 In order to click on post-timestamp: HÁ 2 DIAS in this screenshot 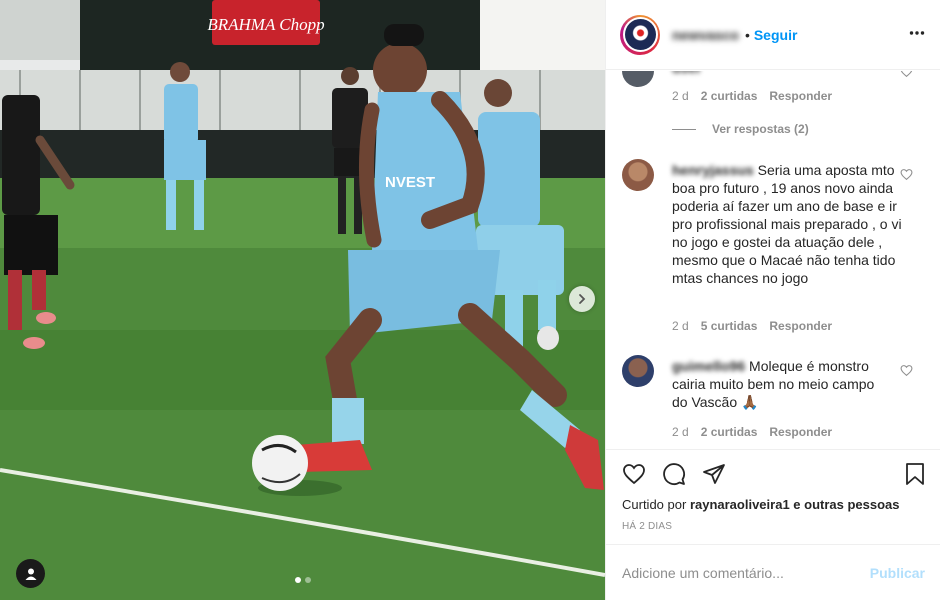, I will do `click(647, 526)`.